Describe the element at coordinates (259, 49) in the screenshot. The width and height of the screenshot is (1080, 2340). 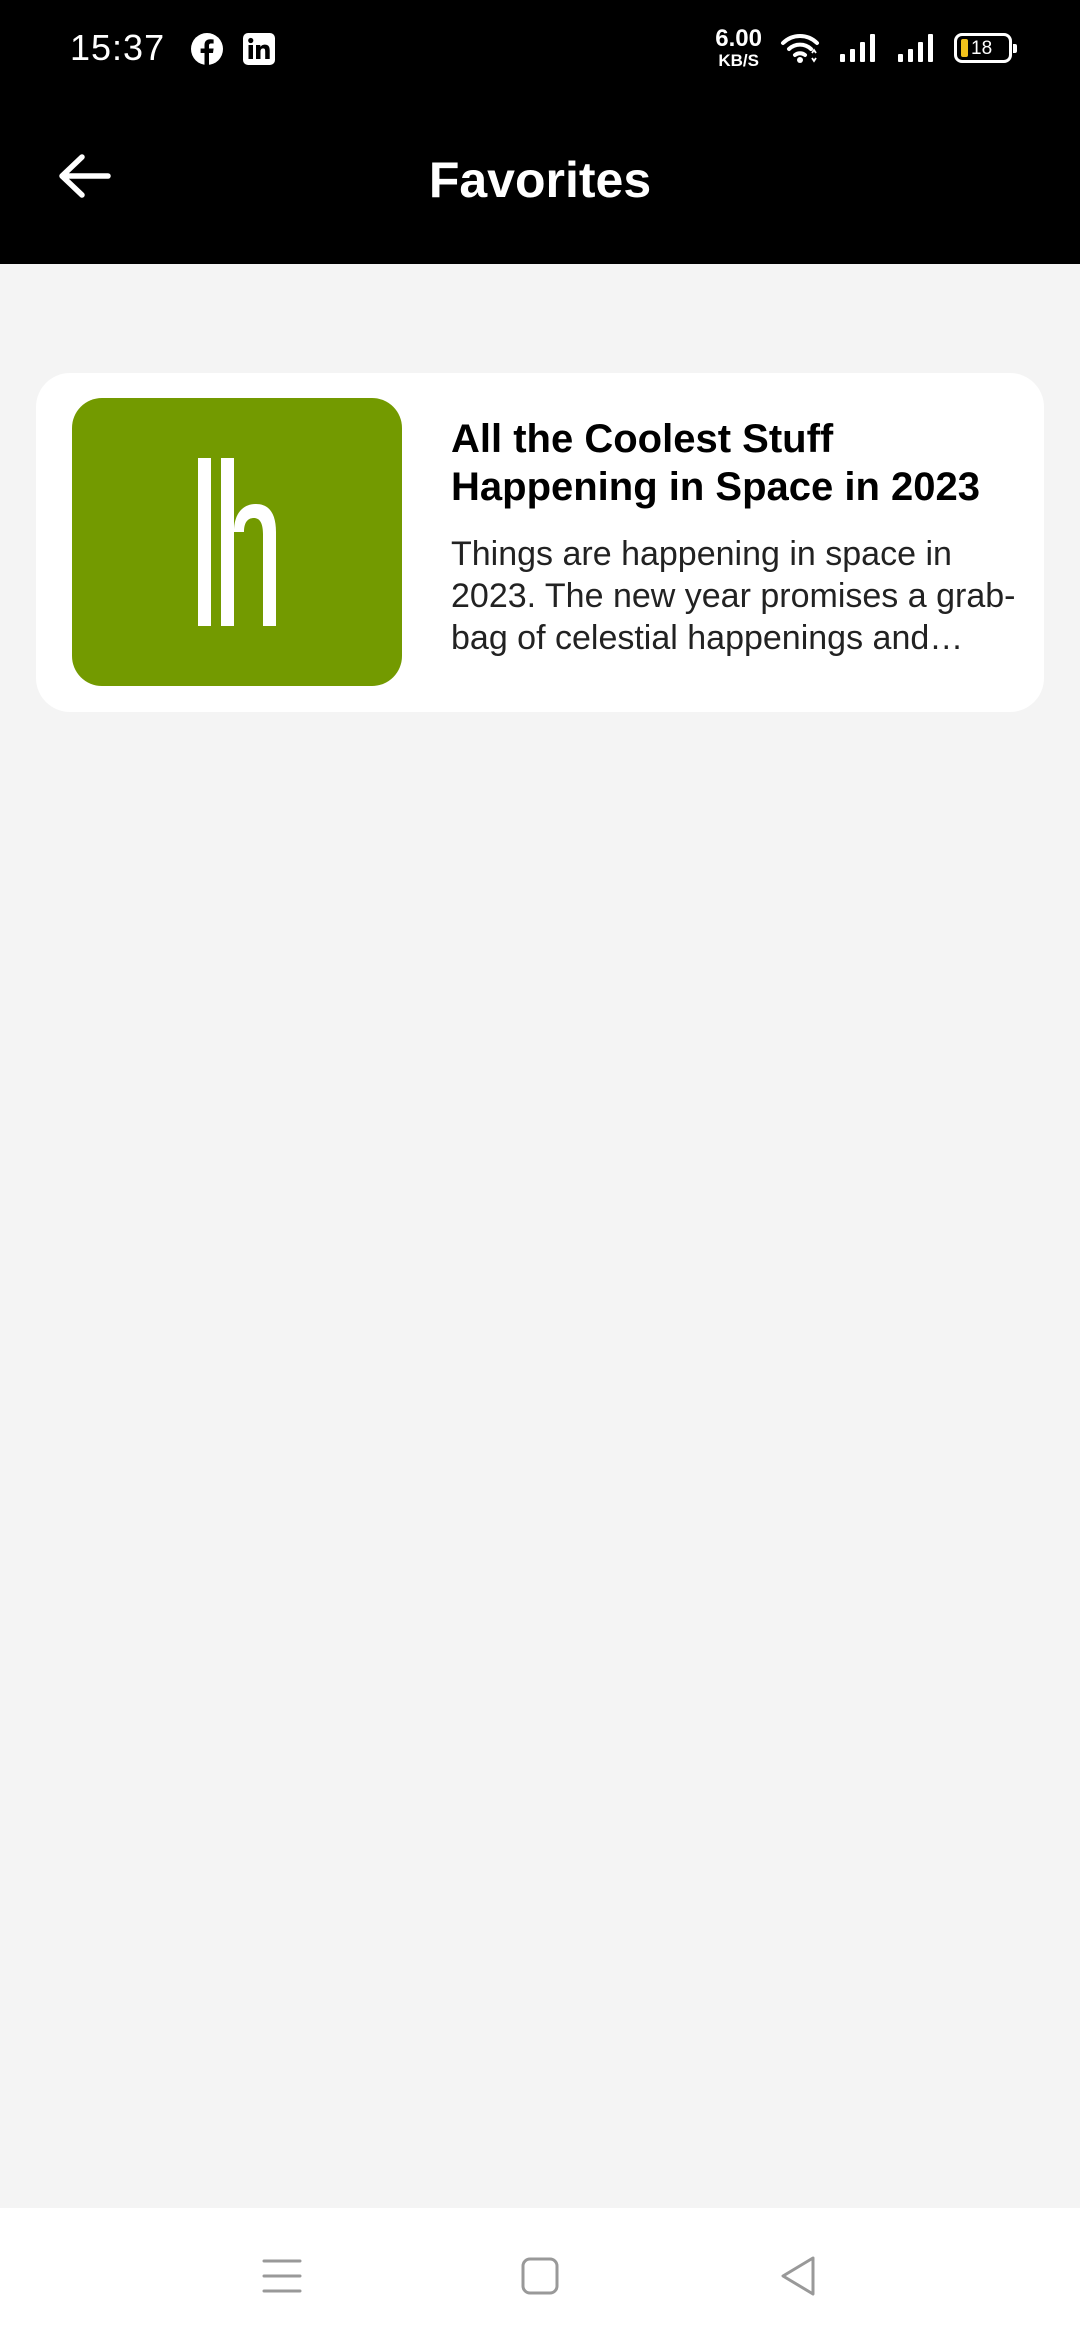
I see `linkedin-icon` at that location.